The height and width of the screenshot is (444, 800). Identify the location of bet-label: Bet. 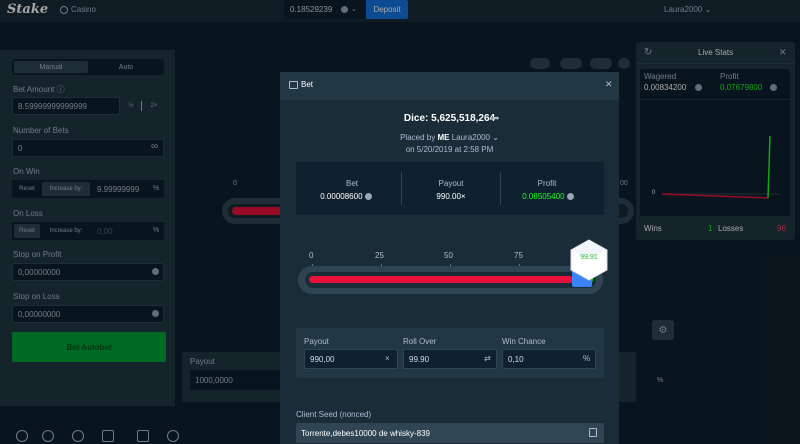
(351, 183).